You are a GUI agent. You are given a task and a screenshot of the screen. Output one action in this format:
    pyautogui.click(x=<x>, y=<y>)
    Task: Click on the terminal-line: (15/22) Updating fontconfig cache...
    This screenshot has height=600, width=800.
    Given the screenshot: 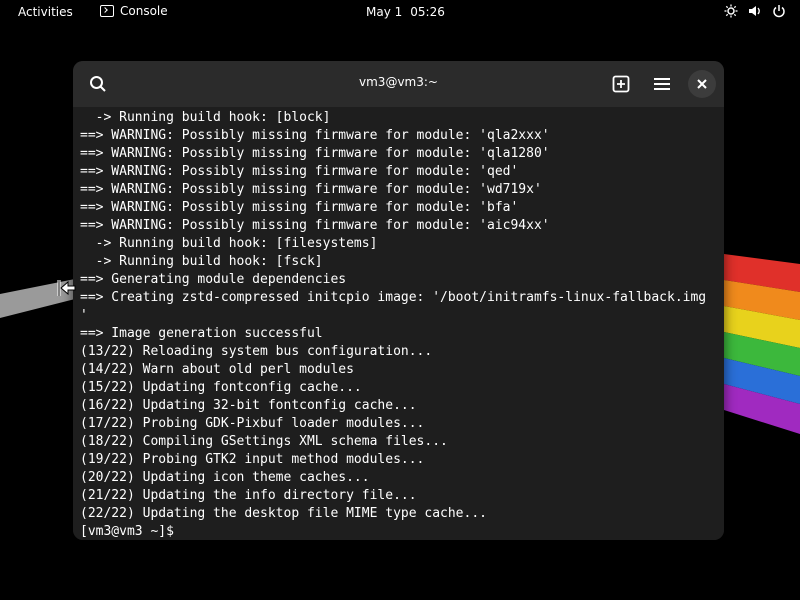 What is the action you would take?
    pyautogui.click(x=221, y=387)
    